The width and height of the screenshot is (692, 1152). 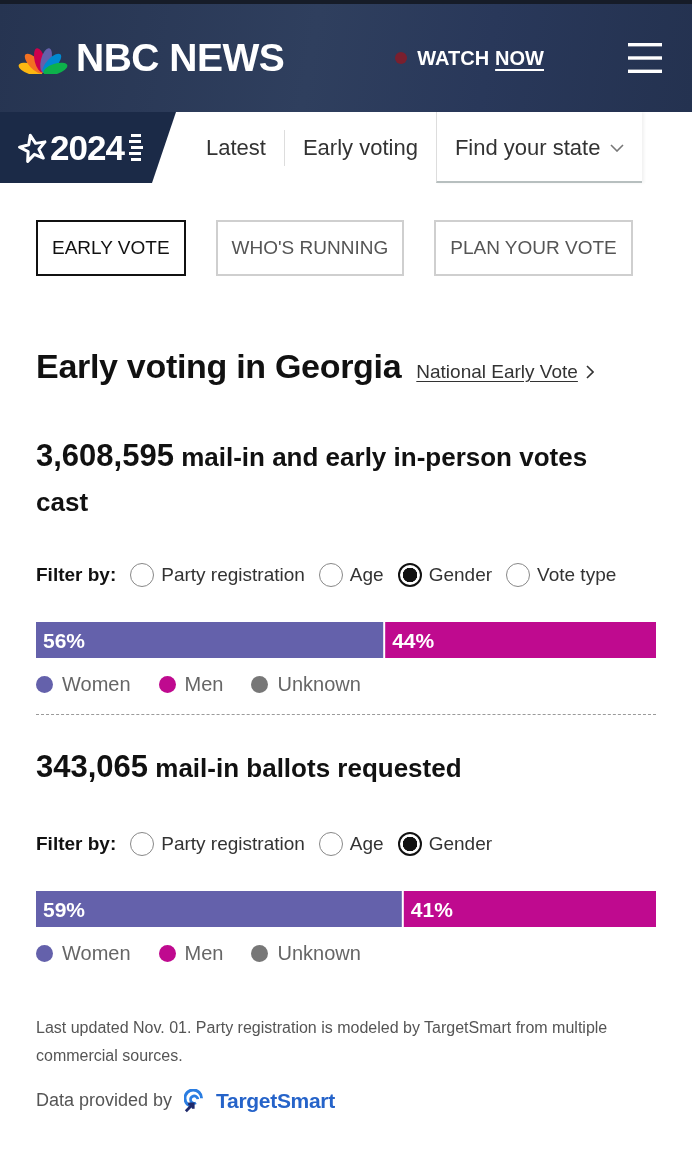 What do you see at coordinates (111, 248) in the screenshot?
I see `tab: EARLY VOTE` at bounding box center [111, 248].